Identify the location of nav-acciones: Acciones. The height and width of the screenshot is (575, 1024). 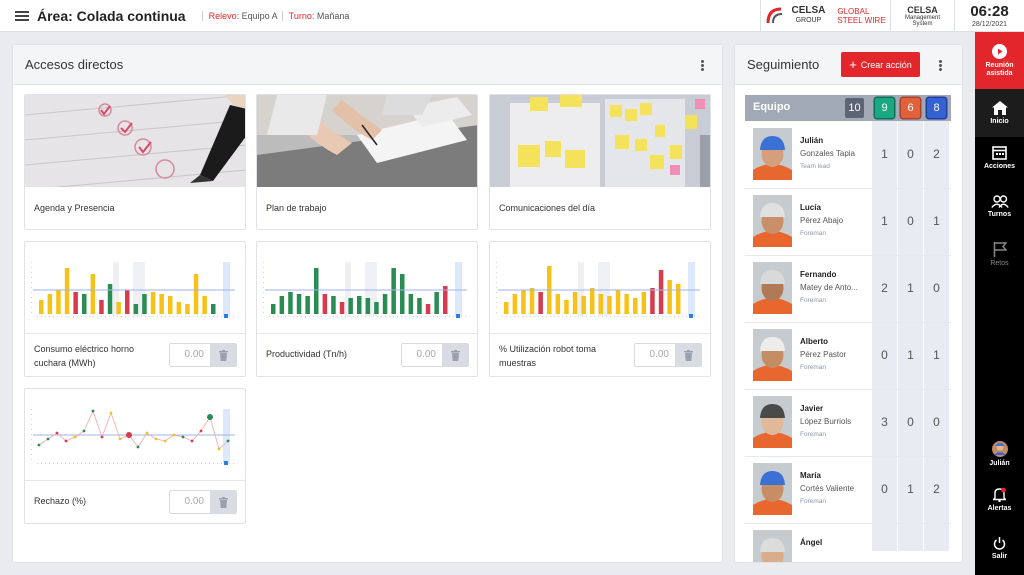
(999, 158).